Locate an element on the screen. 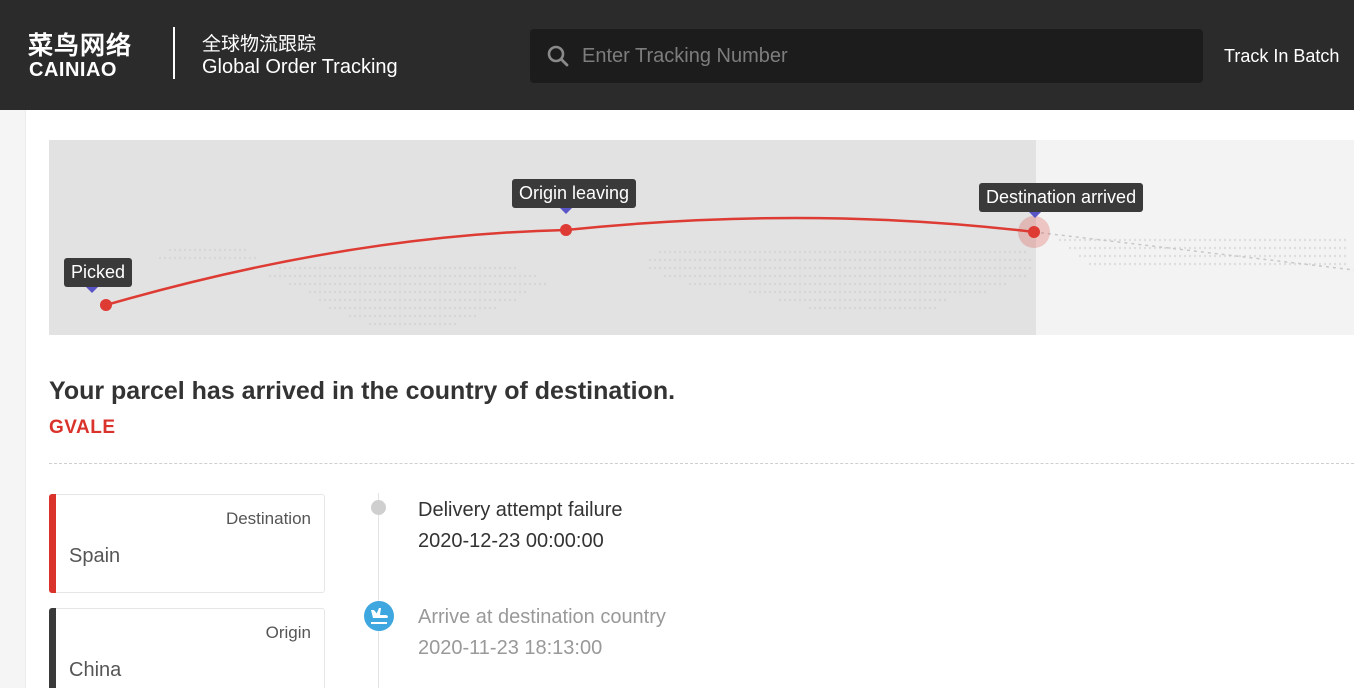 The image size is (1354, 688). event-time: 2020-12-23 00:00:00 is located at coordinates (511, 541).